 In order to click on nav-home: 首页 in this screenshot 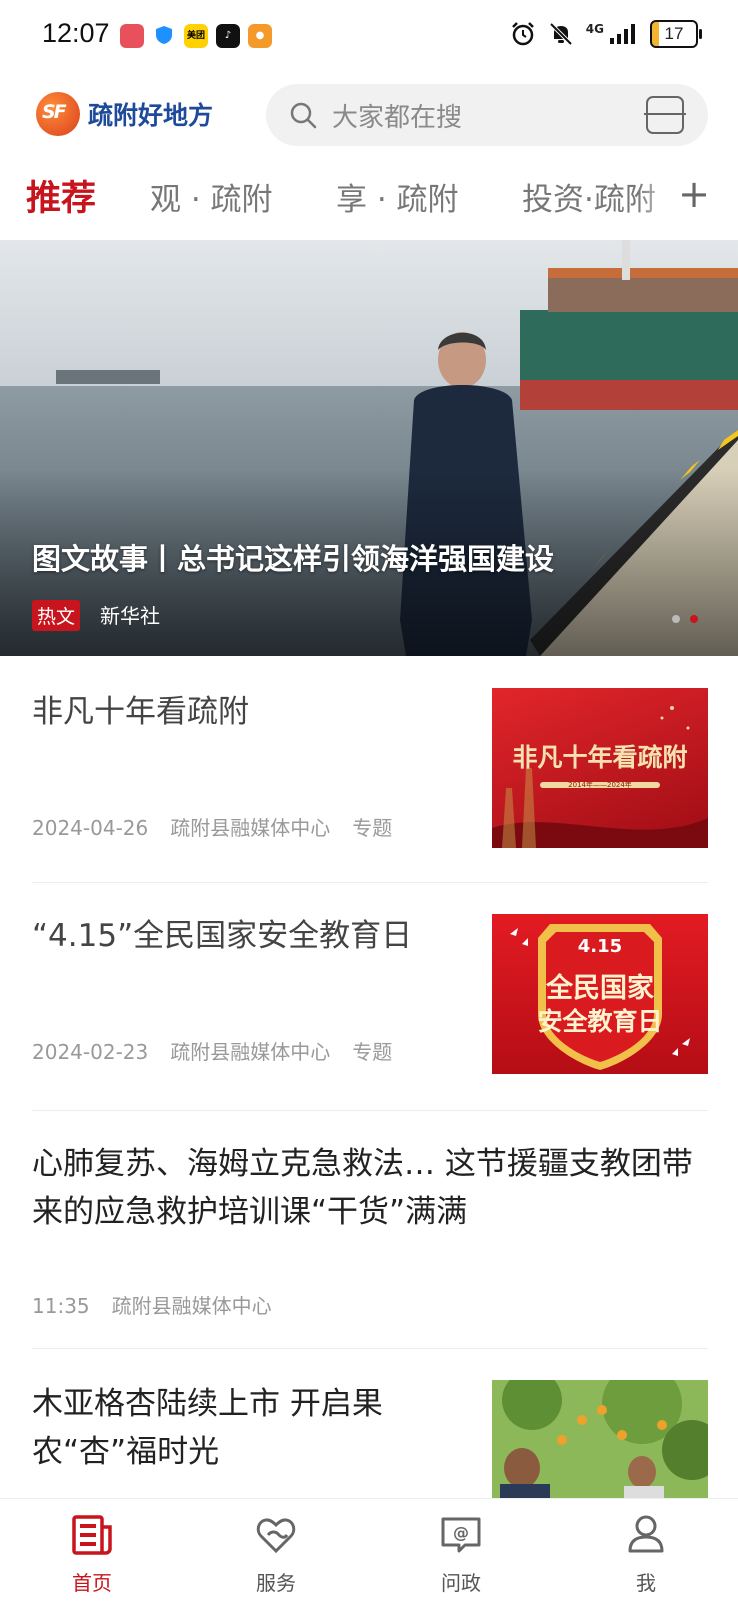, I will do `click(92, 1554)`.